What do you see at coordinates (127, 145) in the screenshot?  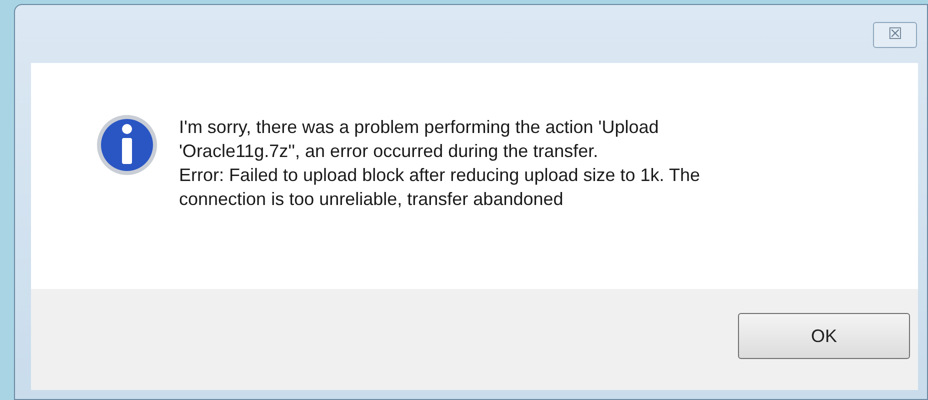 I see `info-icon` at bounding box center [127, 145].